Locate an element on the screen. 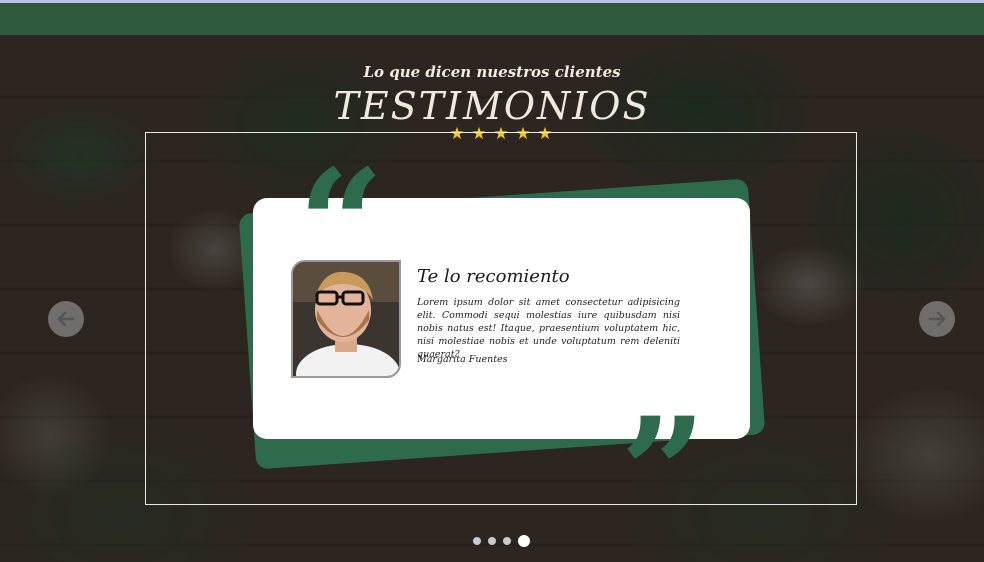 The image size is (984, 562). section-subtitle: Lo que dicen nuestros clientes is located at coordinates (492, 72).